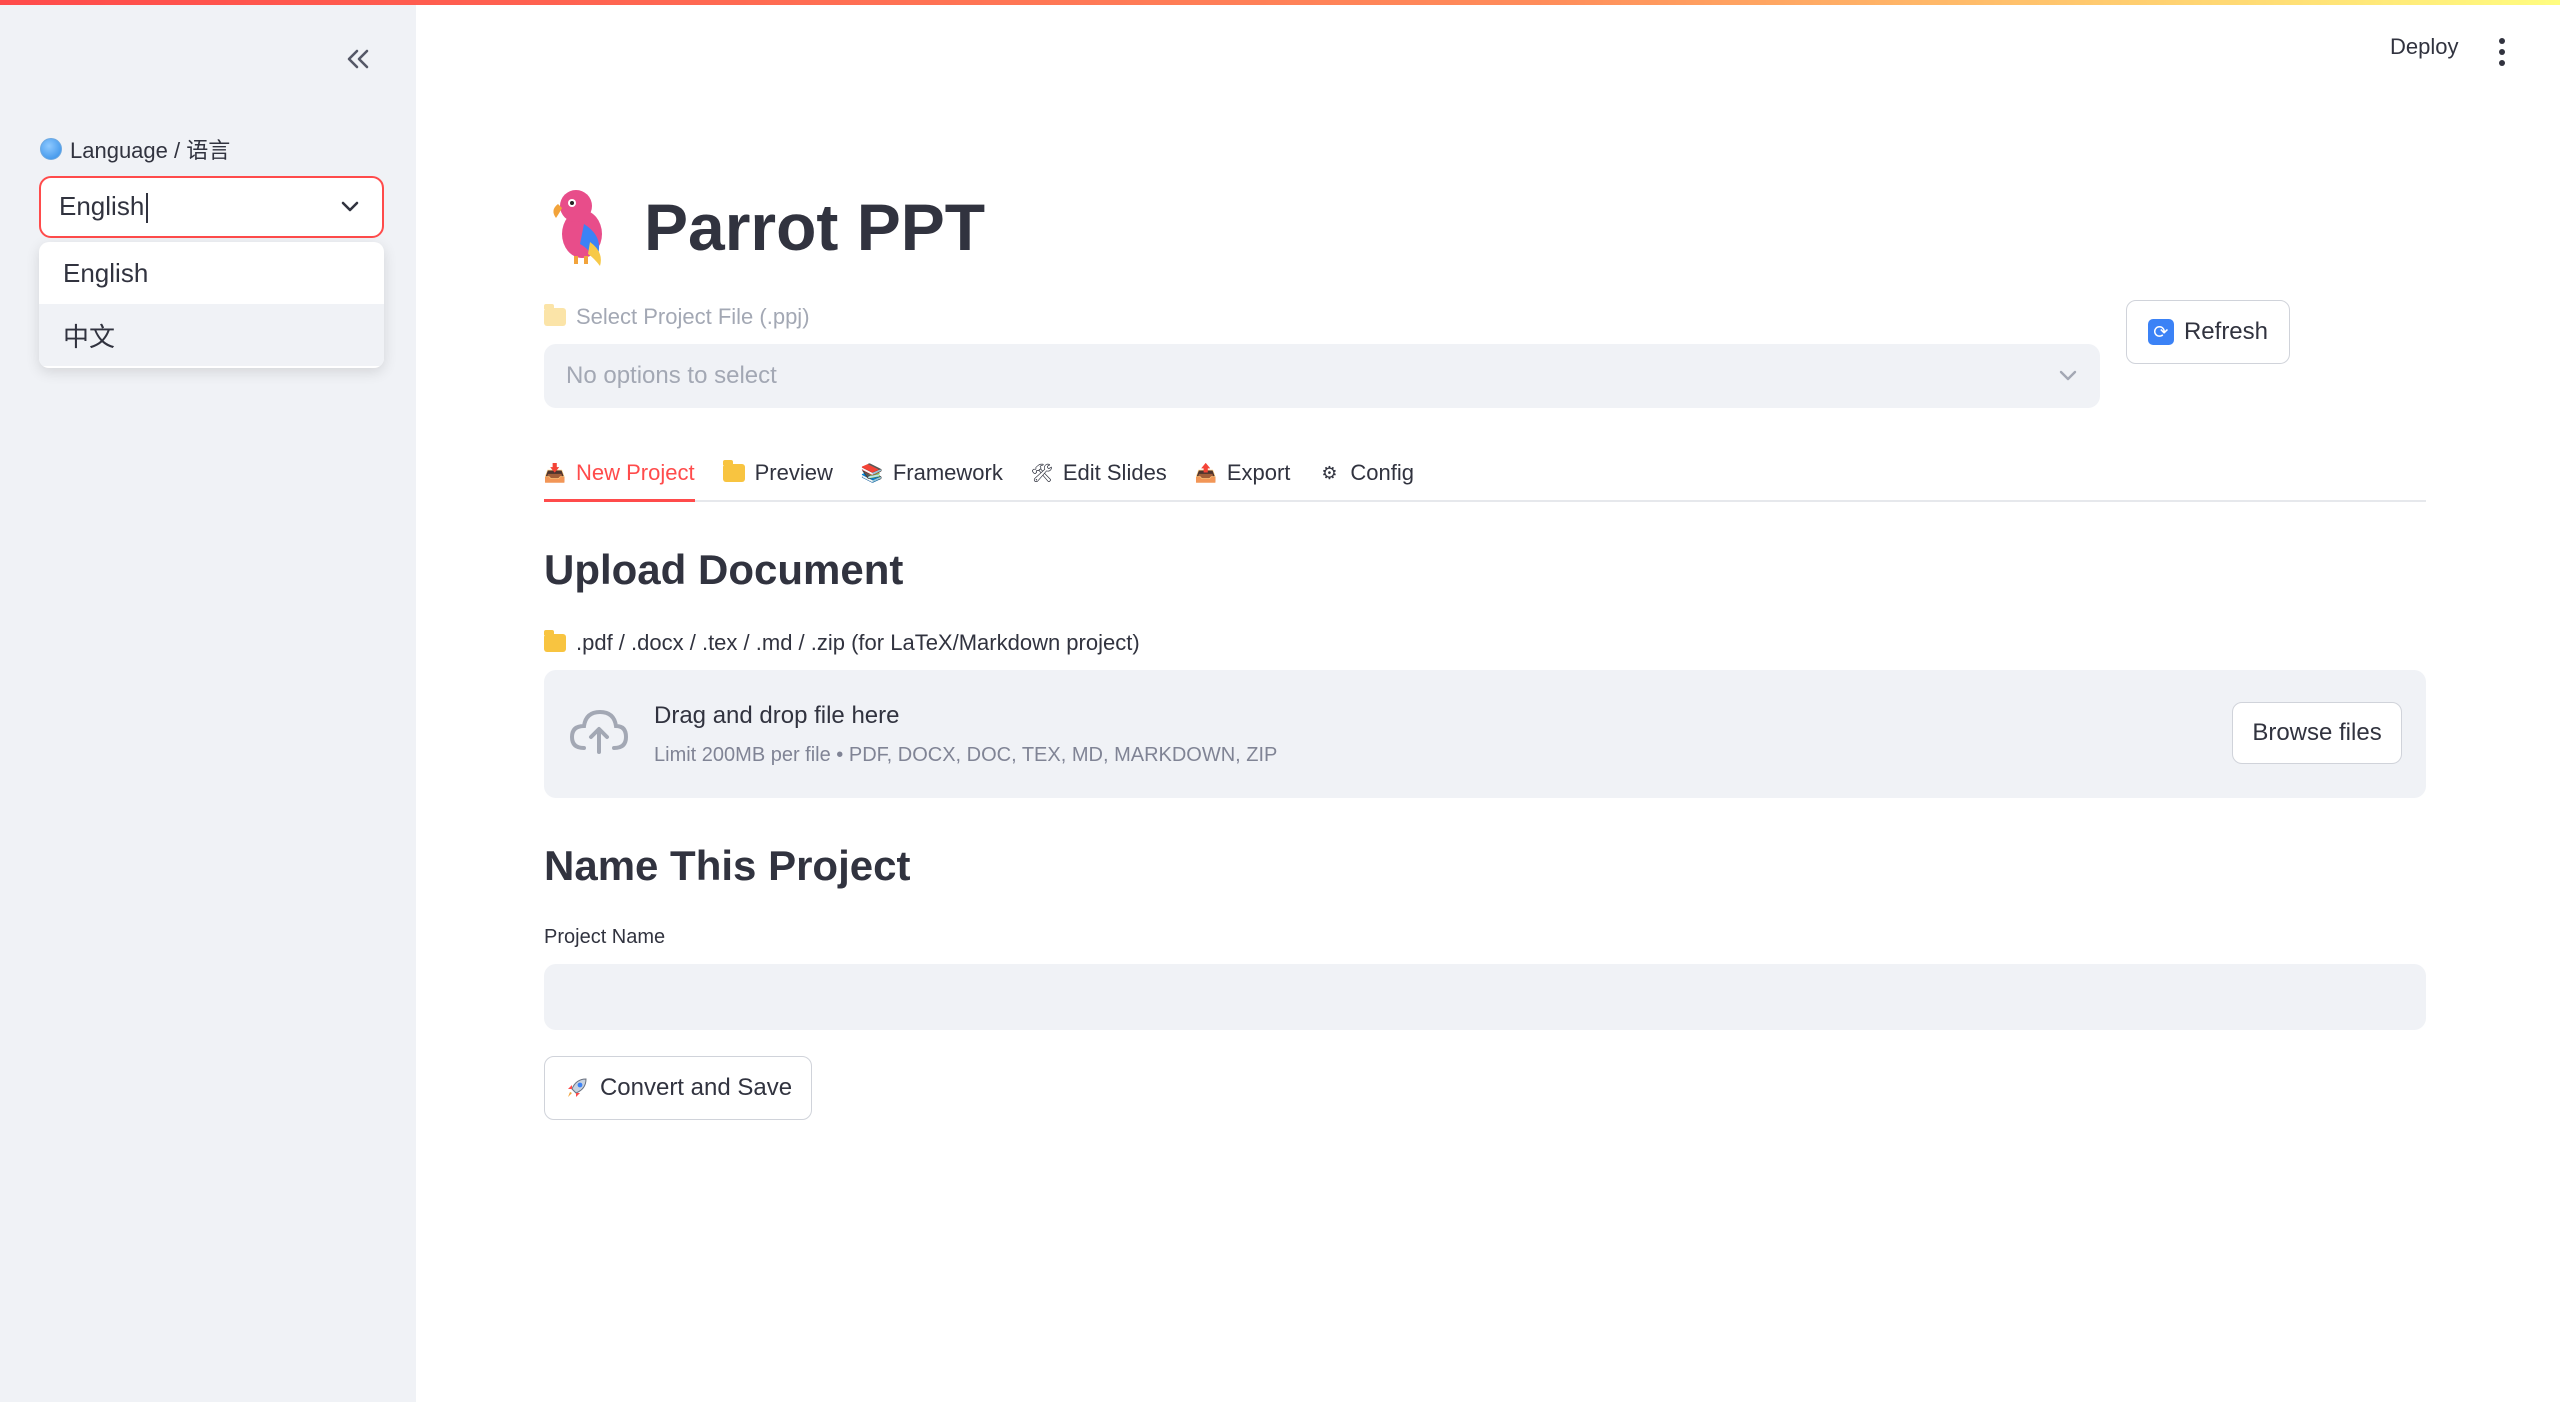  Describe the element at coordinates (577, 1087) in the screenshot. I see `rocket-icon` at that location.